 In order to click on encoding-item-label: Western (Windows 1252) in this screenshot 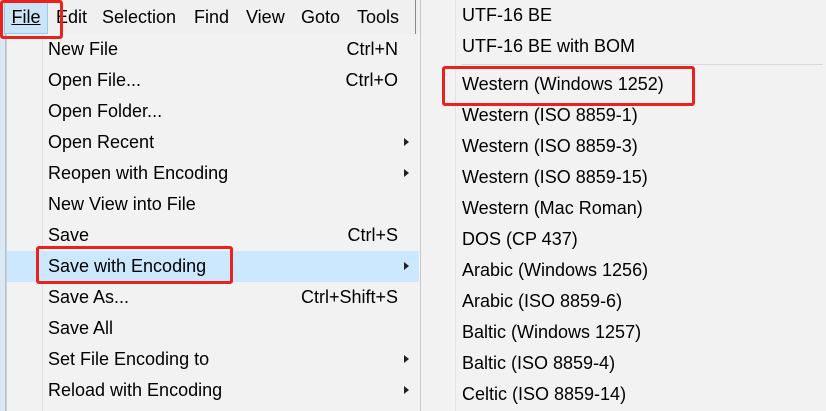, I will do `click(563, 84)`.